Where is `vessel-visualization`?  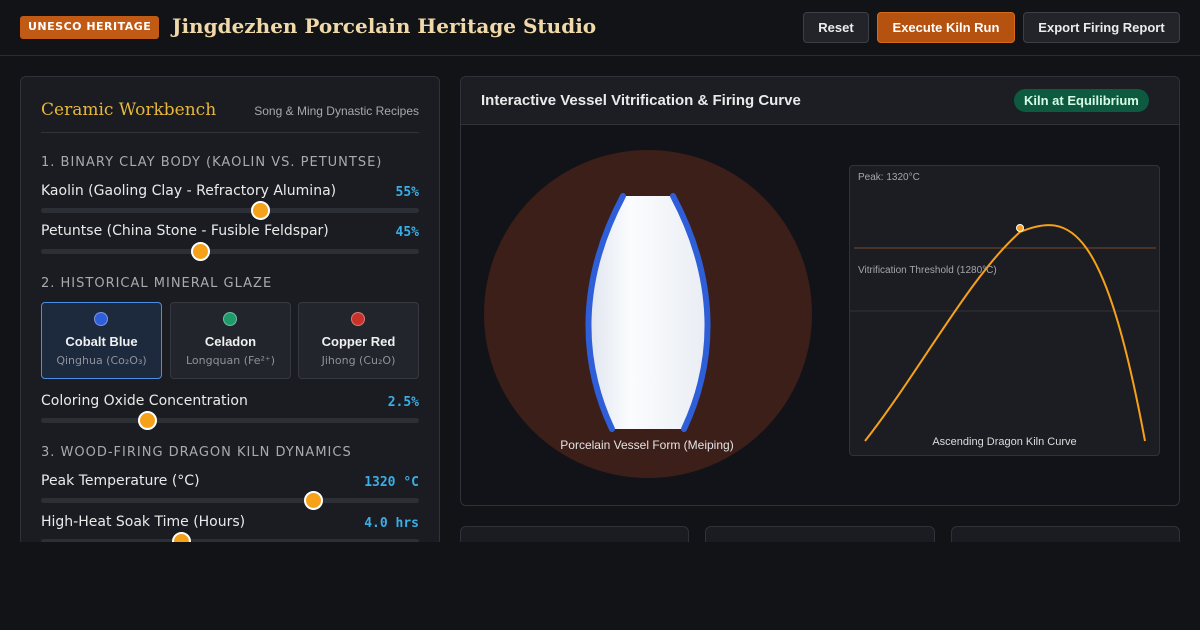
vessel-visualization is located at coordinates (648, 314).